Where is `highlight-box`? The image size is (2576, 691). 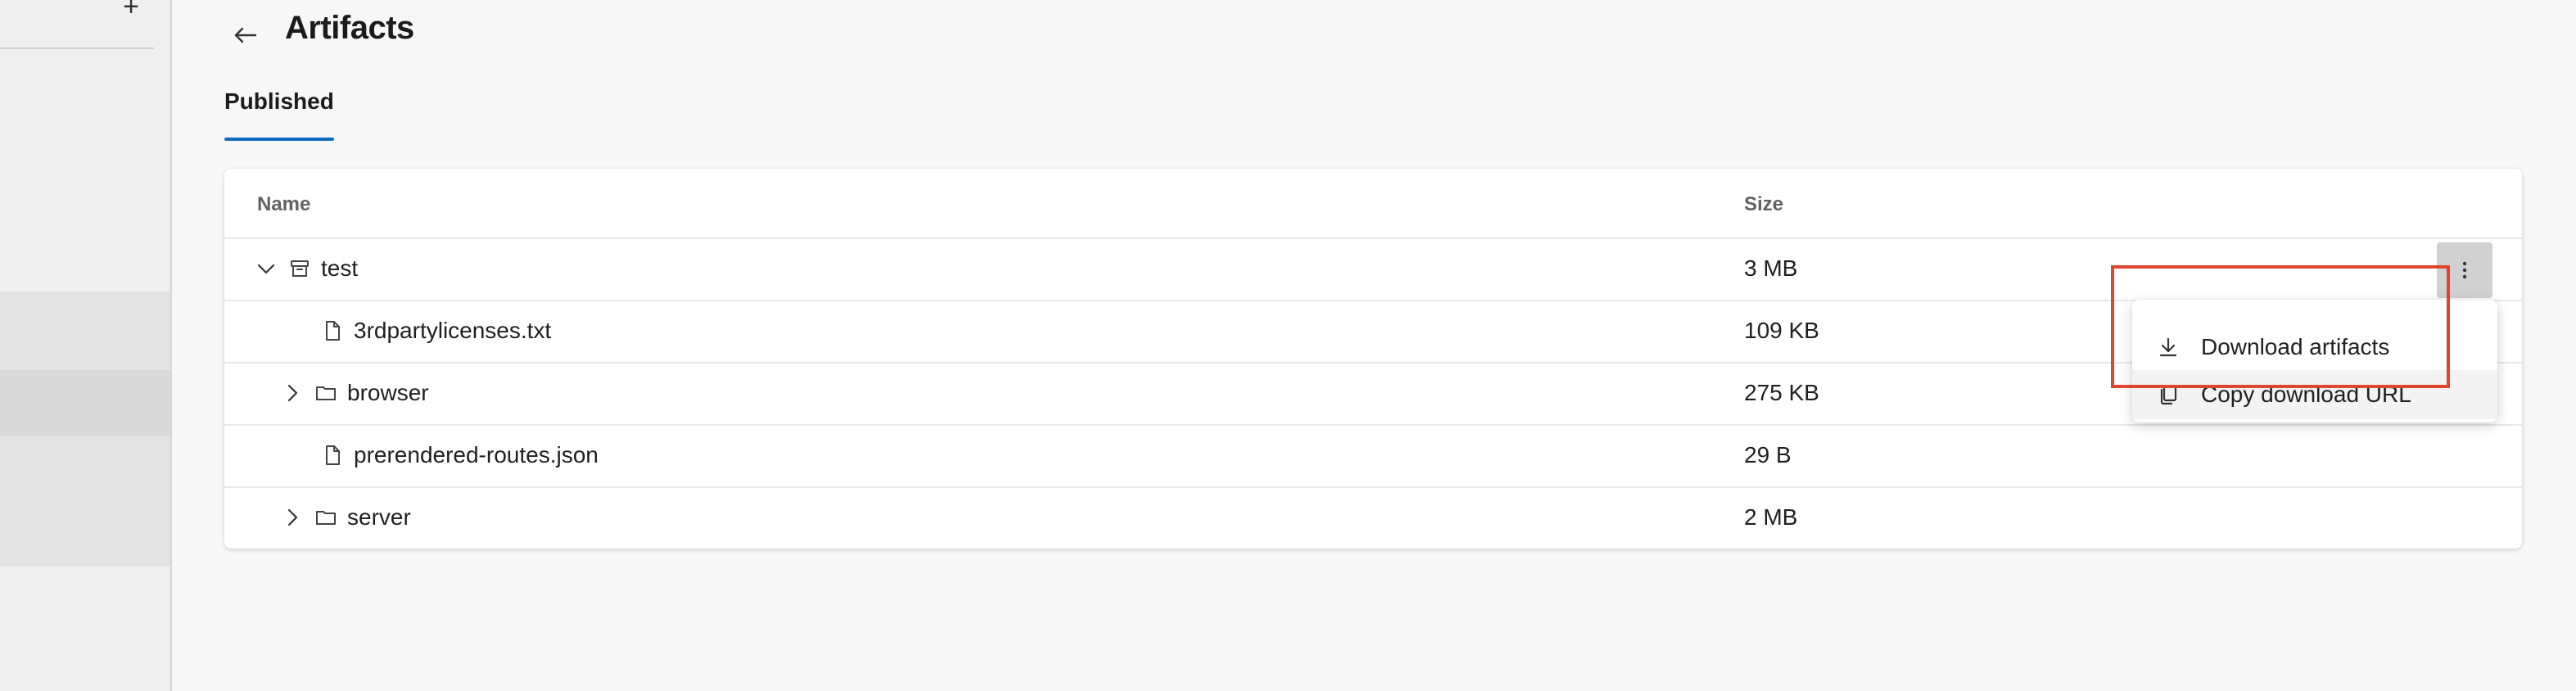
highlight-box is located at coordinates (2280, 326).